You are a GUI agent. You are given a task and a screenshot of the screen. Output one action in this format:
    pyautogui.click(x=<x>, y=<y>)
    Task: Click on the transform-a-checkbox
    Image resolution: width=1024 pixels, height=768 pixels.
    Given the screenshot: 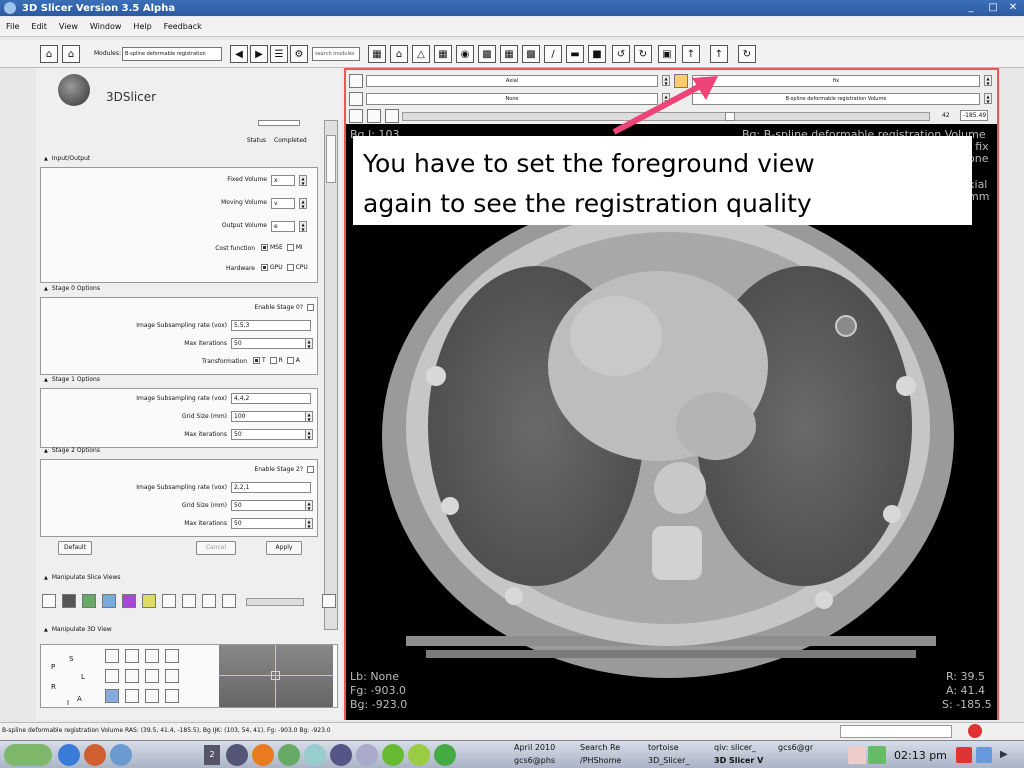 What is the action you would take?
    pyautogui.click(x=290, y=360)
    